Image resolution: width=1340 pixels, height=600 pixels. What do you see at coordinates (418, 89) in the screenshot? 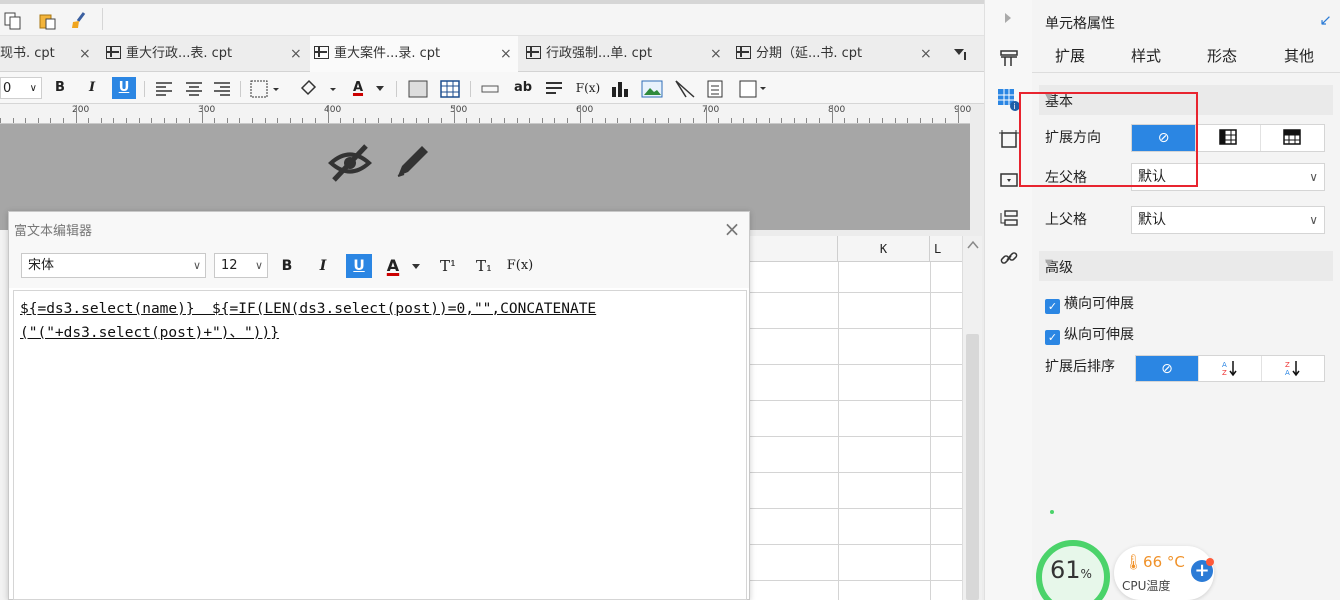
I see `merge-cell-icon` at bounding box center [418, 89].